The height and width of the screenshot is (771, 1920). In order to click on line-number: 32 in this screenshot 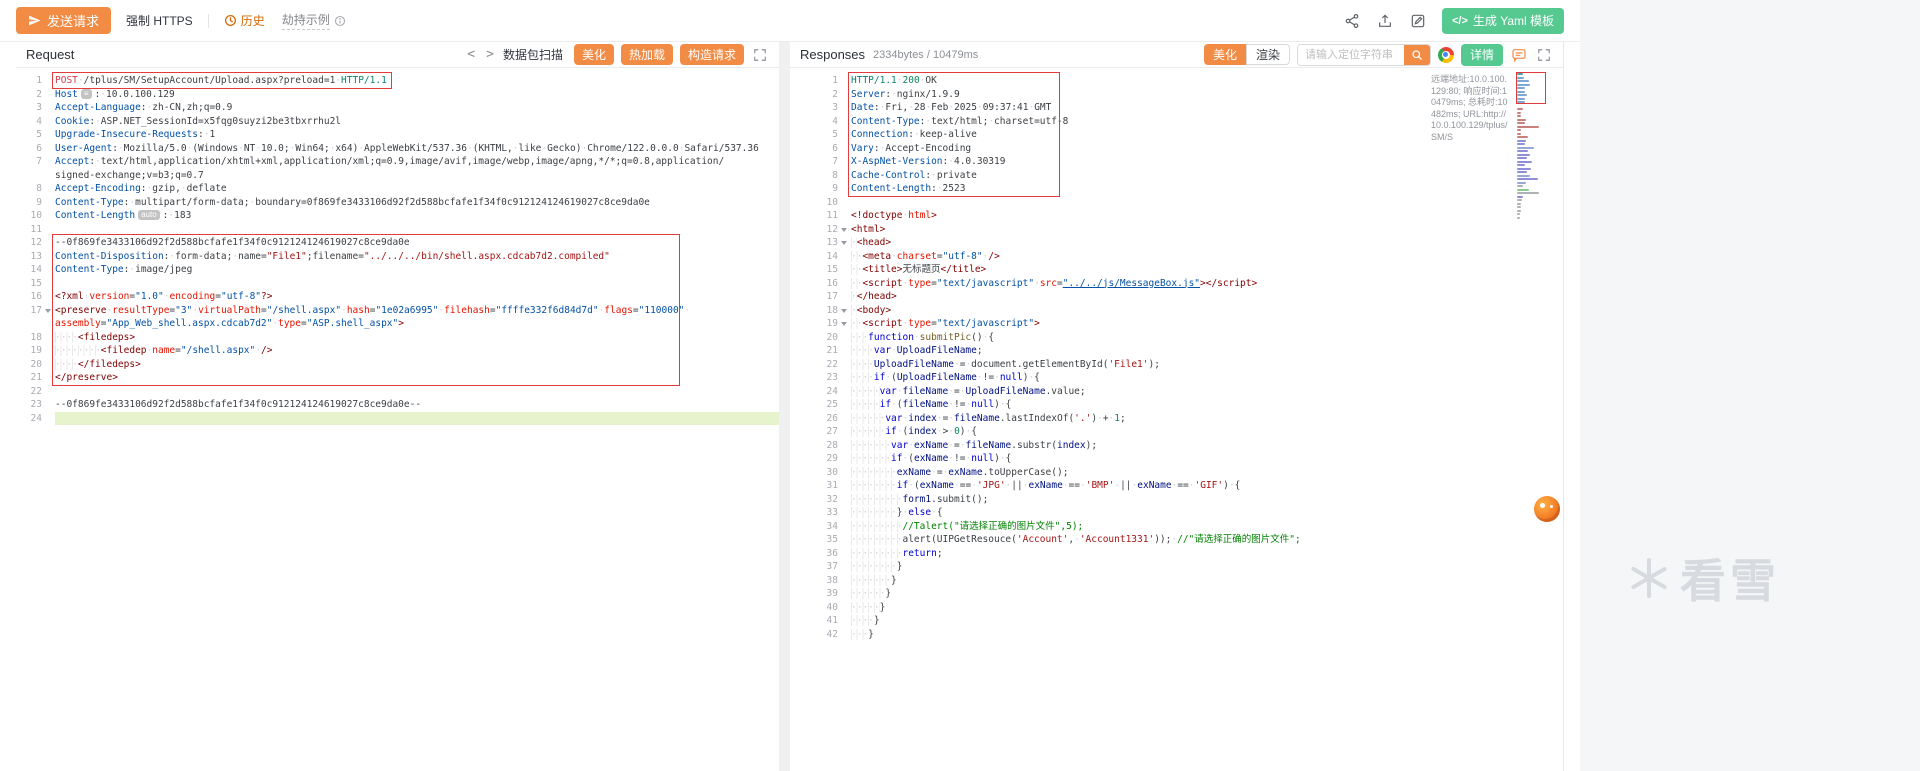, I will do `click(814, 500)`.